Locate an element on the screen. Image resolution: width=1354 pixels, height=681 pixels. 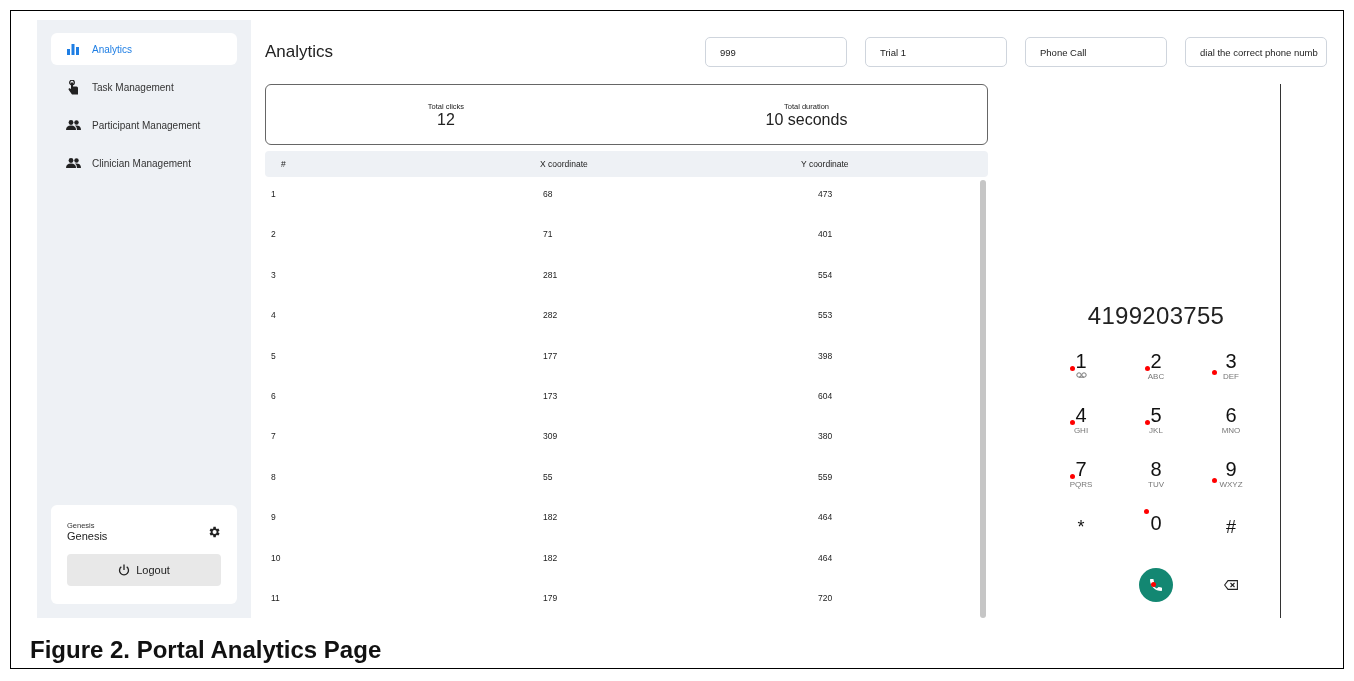
dial-key: 9 WXYZ is located at coordinates (1231, 481).